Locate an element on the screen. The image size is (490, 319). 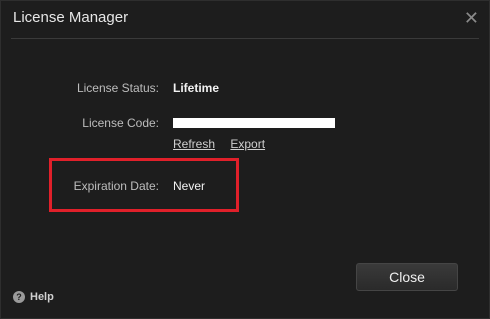
export-link: Export is located at coordinates (247, 144).